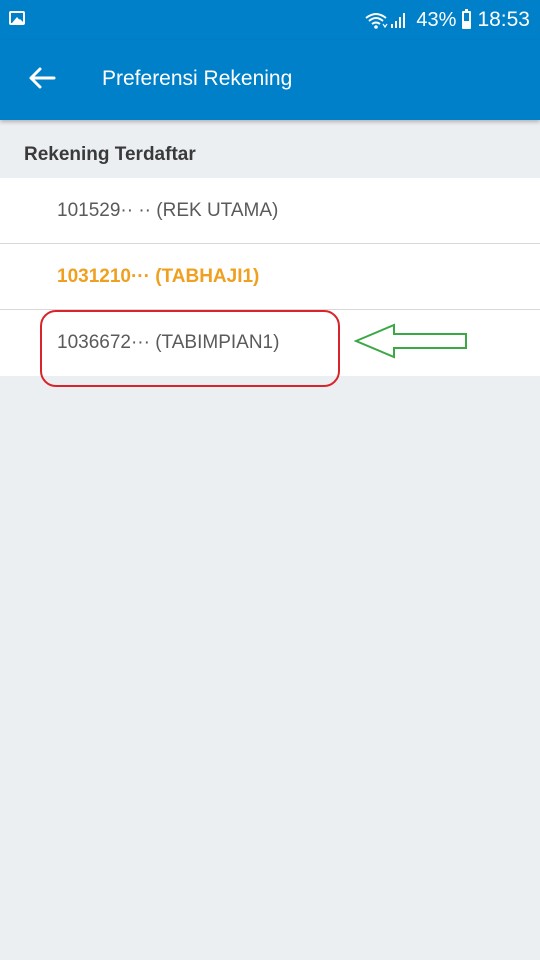  What do you see at coordinates (270, 20) in the screenshot?
I see `status-bar: 43% 18:53` at bounding box center [270, 20].